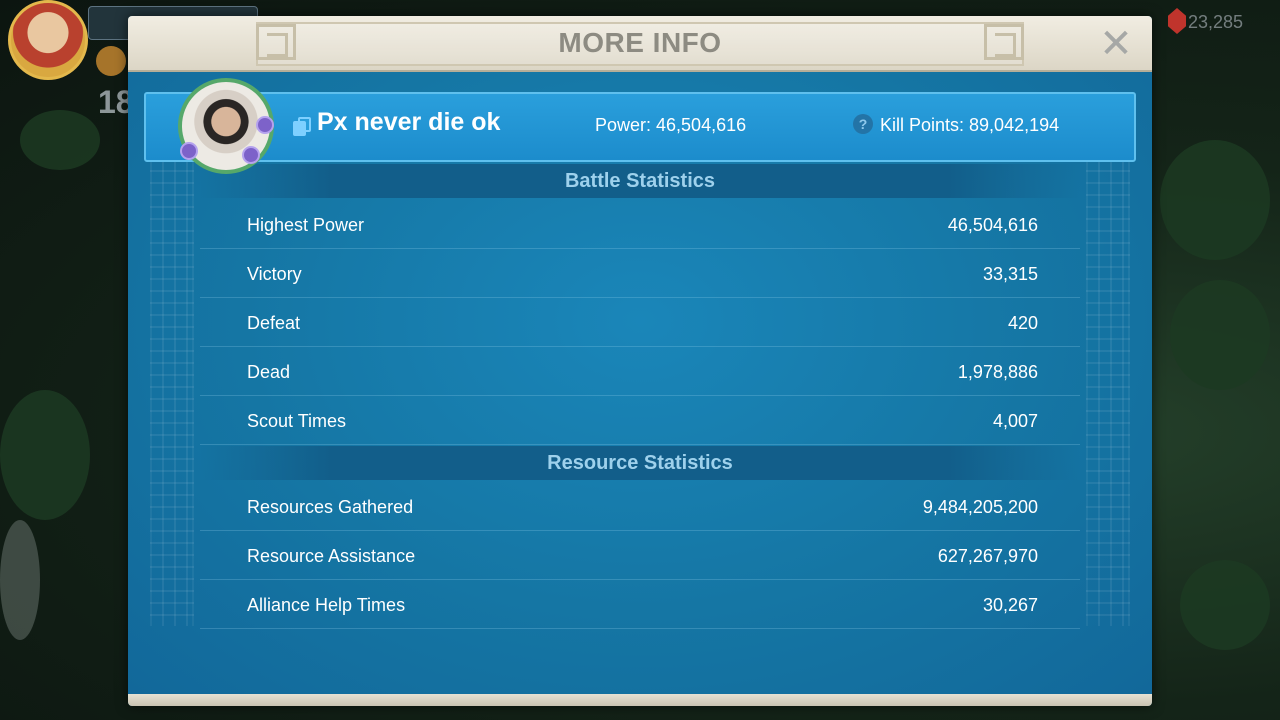 The height and width of the screenshot is (720, 1280). Describe the element at coordinates (640, 700) in the screenshot. I see `dialog-footer` at that location.